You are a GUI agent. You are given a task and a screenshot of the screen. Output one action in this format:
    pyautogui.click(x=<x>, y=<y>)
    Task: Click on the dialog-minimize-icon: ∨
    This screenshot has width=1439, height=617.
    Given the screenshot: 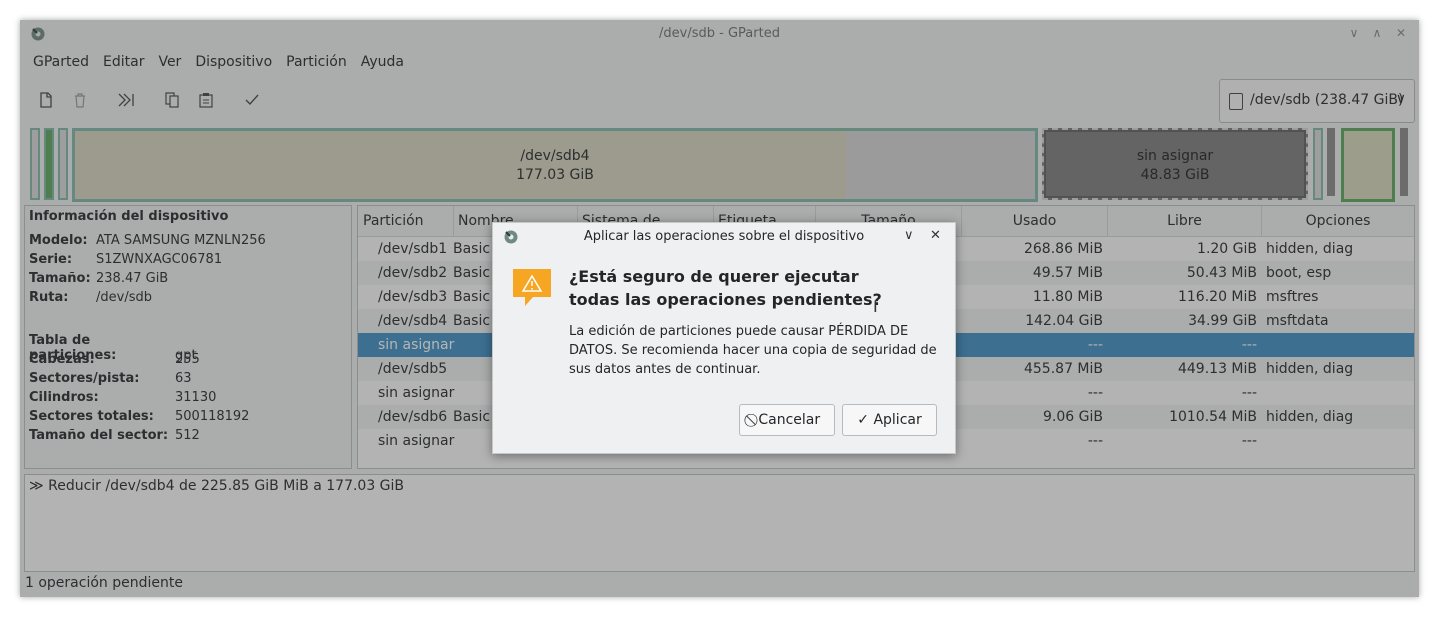 What is the action you would take?
    pyautogui.click(x=909, y=235)
    